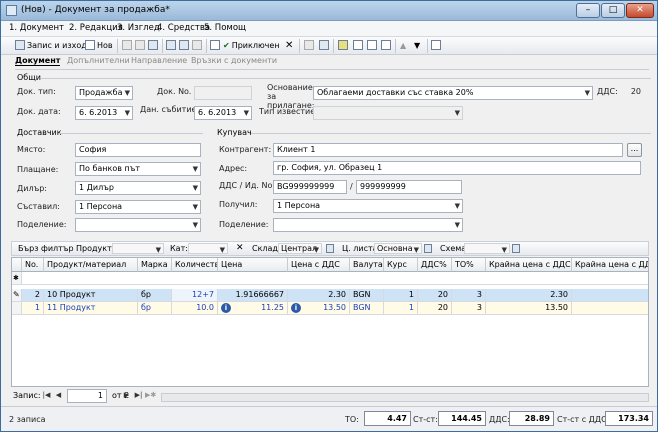  Describe the element at coordinates (172, 45) in the screenshot. I see `print-button` at that location.